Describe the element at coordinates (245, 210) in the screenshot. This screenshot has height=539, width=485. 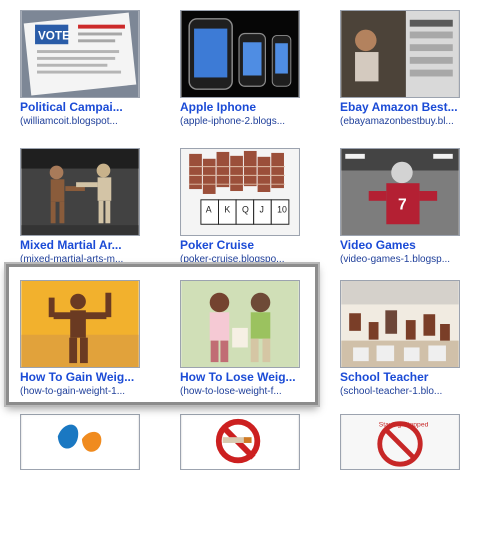
I see `svg-text: Q` at that location.